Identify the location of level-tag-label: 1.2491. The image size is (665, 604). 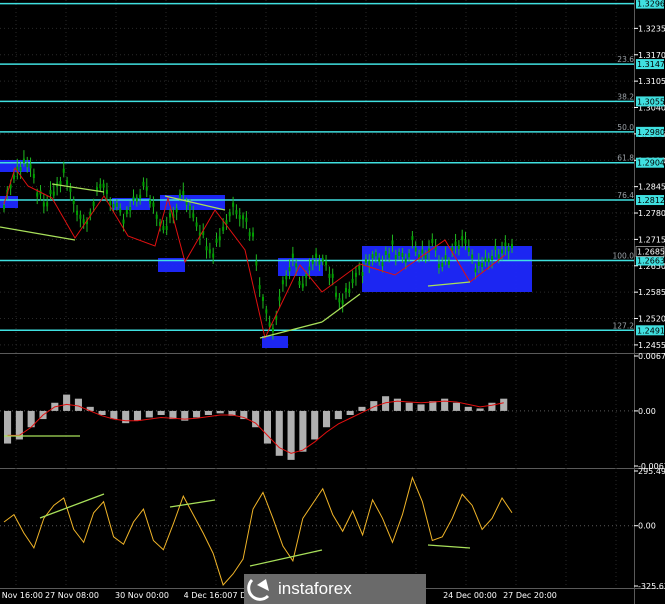
(651, 330).